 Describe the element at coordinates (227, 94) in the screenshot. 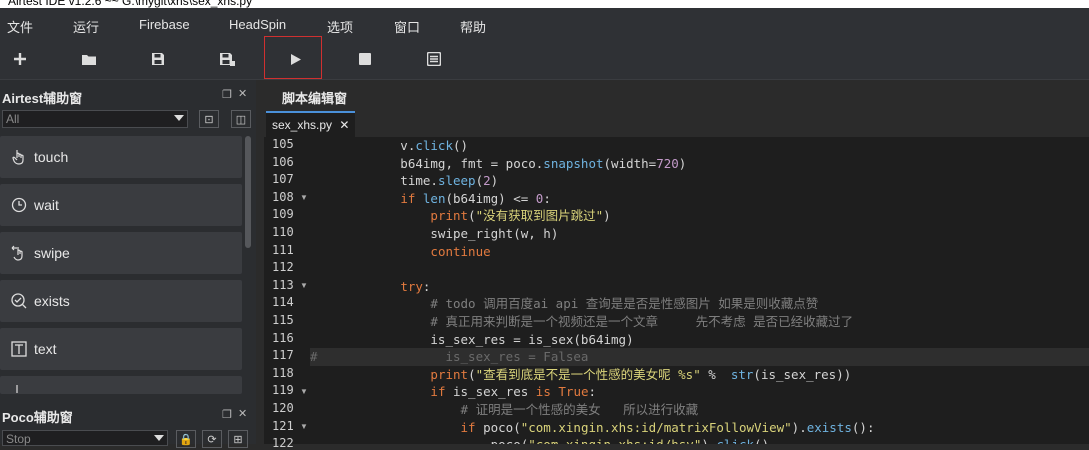

I see `float-icon: ❐` at that location.